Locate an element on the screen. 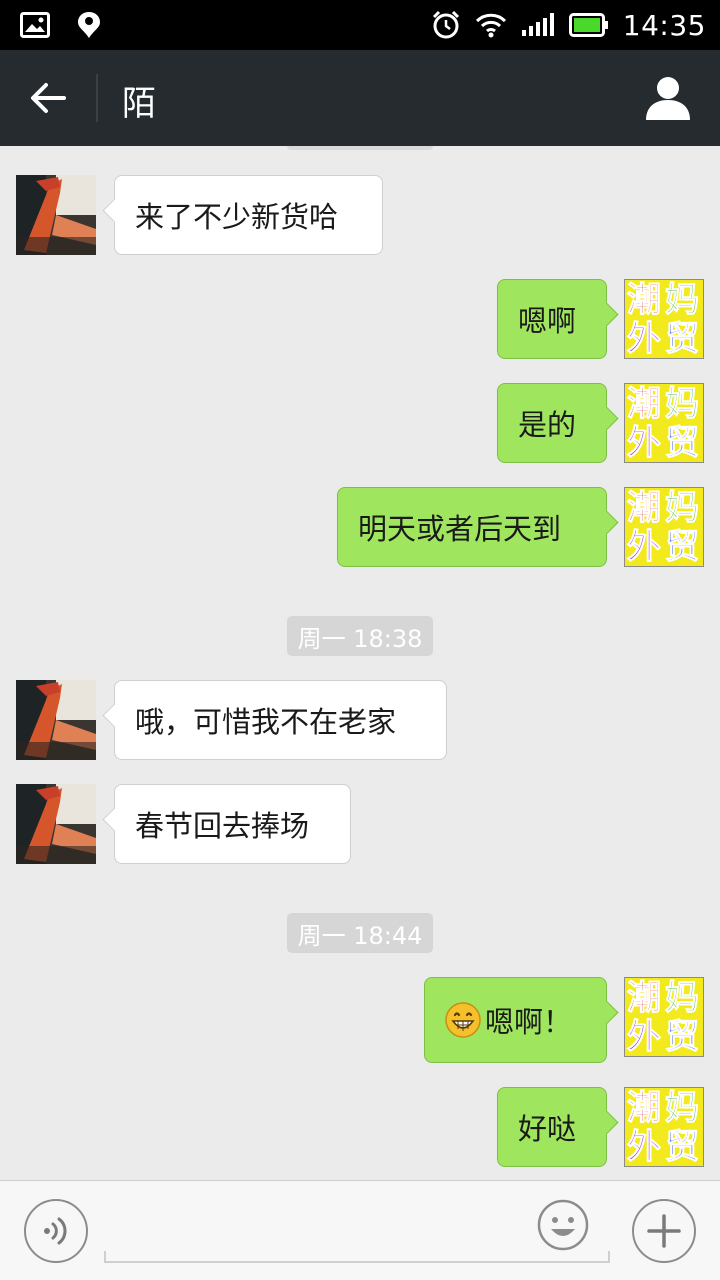  message-bubble-outgoing: 明天或者后天到 is located at coordinates (472, 527).